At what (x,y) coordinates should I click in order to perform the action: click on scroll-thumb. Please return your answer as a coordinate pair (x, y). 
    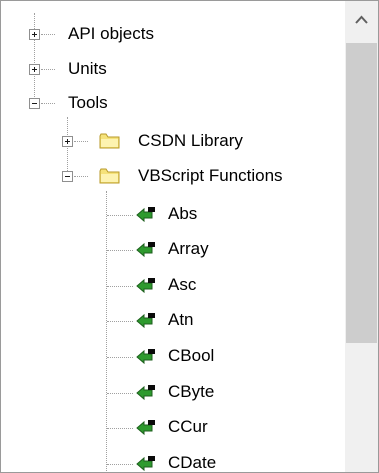
    Looking at the image, I should click on (361, 193).